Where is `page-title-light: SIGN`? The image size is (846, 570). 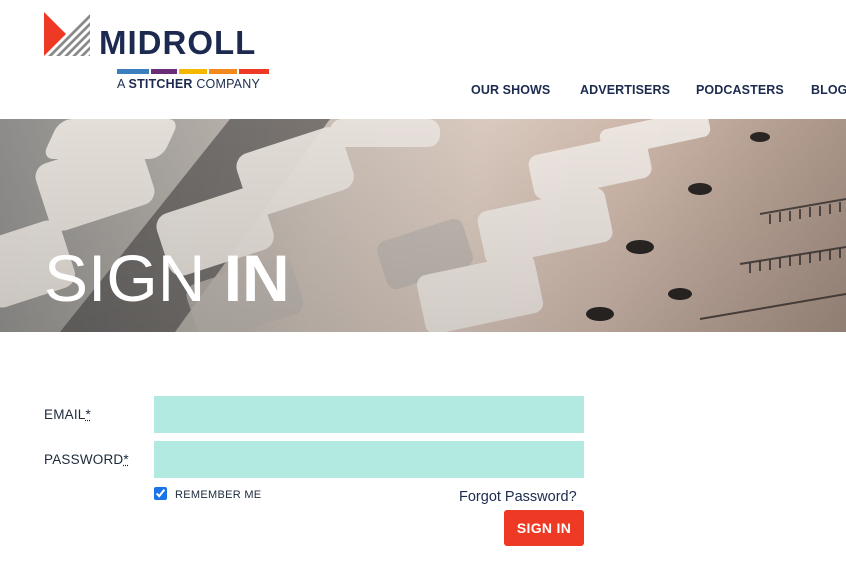
page-title-light: SIGN is located at coordinates (134, 278).